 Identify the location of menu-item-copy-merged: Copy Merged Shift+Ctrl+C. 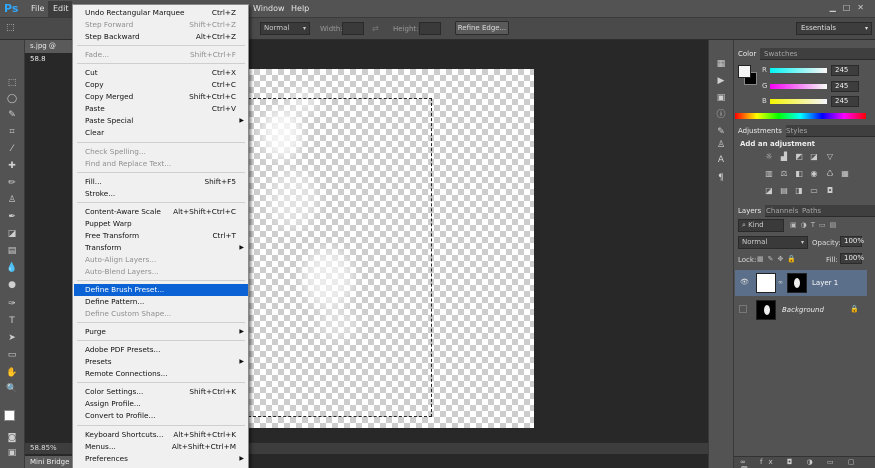
(161, 97).